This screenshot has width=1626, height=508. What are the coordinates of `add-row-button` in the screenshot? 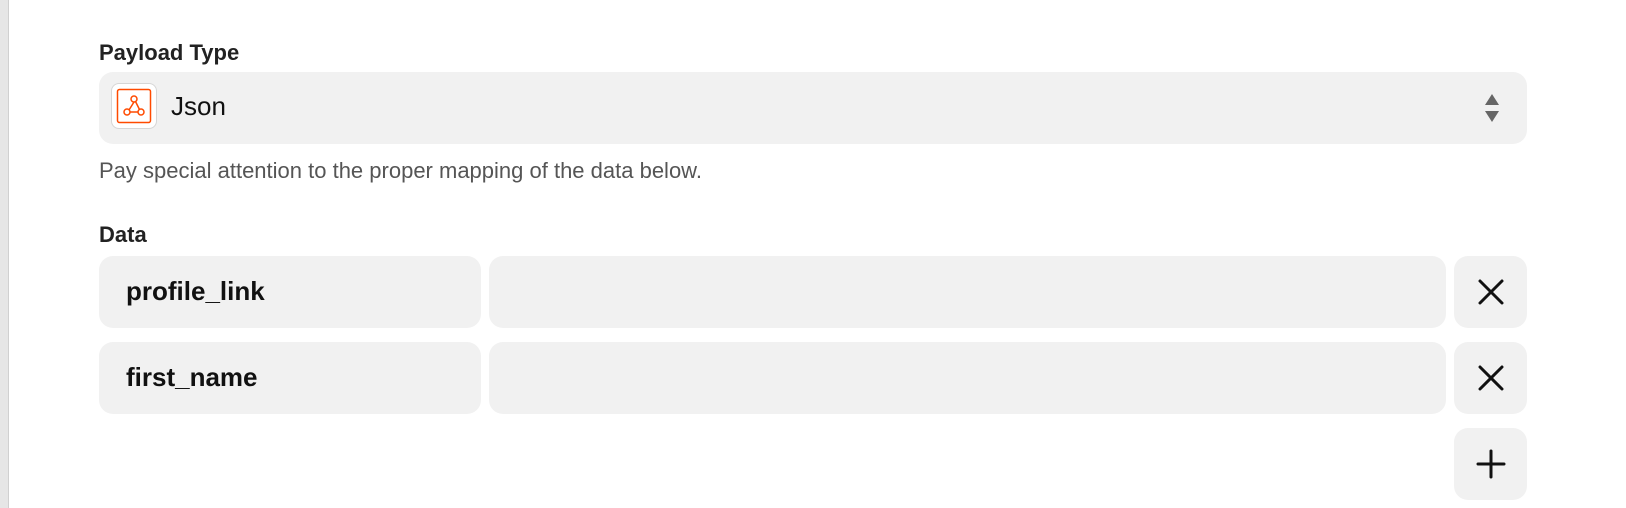 It's located at (1490, 464).